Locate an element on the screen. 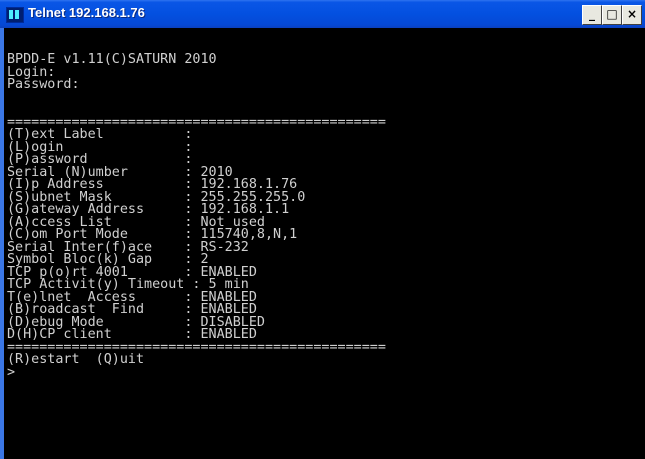  app-icon-bar-right is located at coordinates (17, 14).